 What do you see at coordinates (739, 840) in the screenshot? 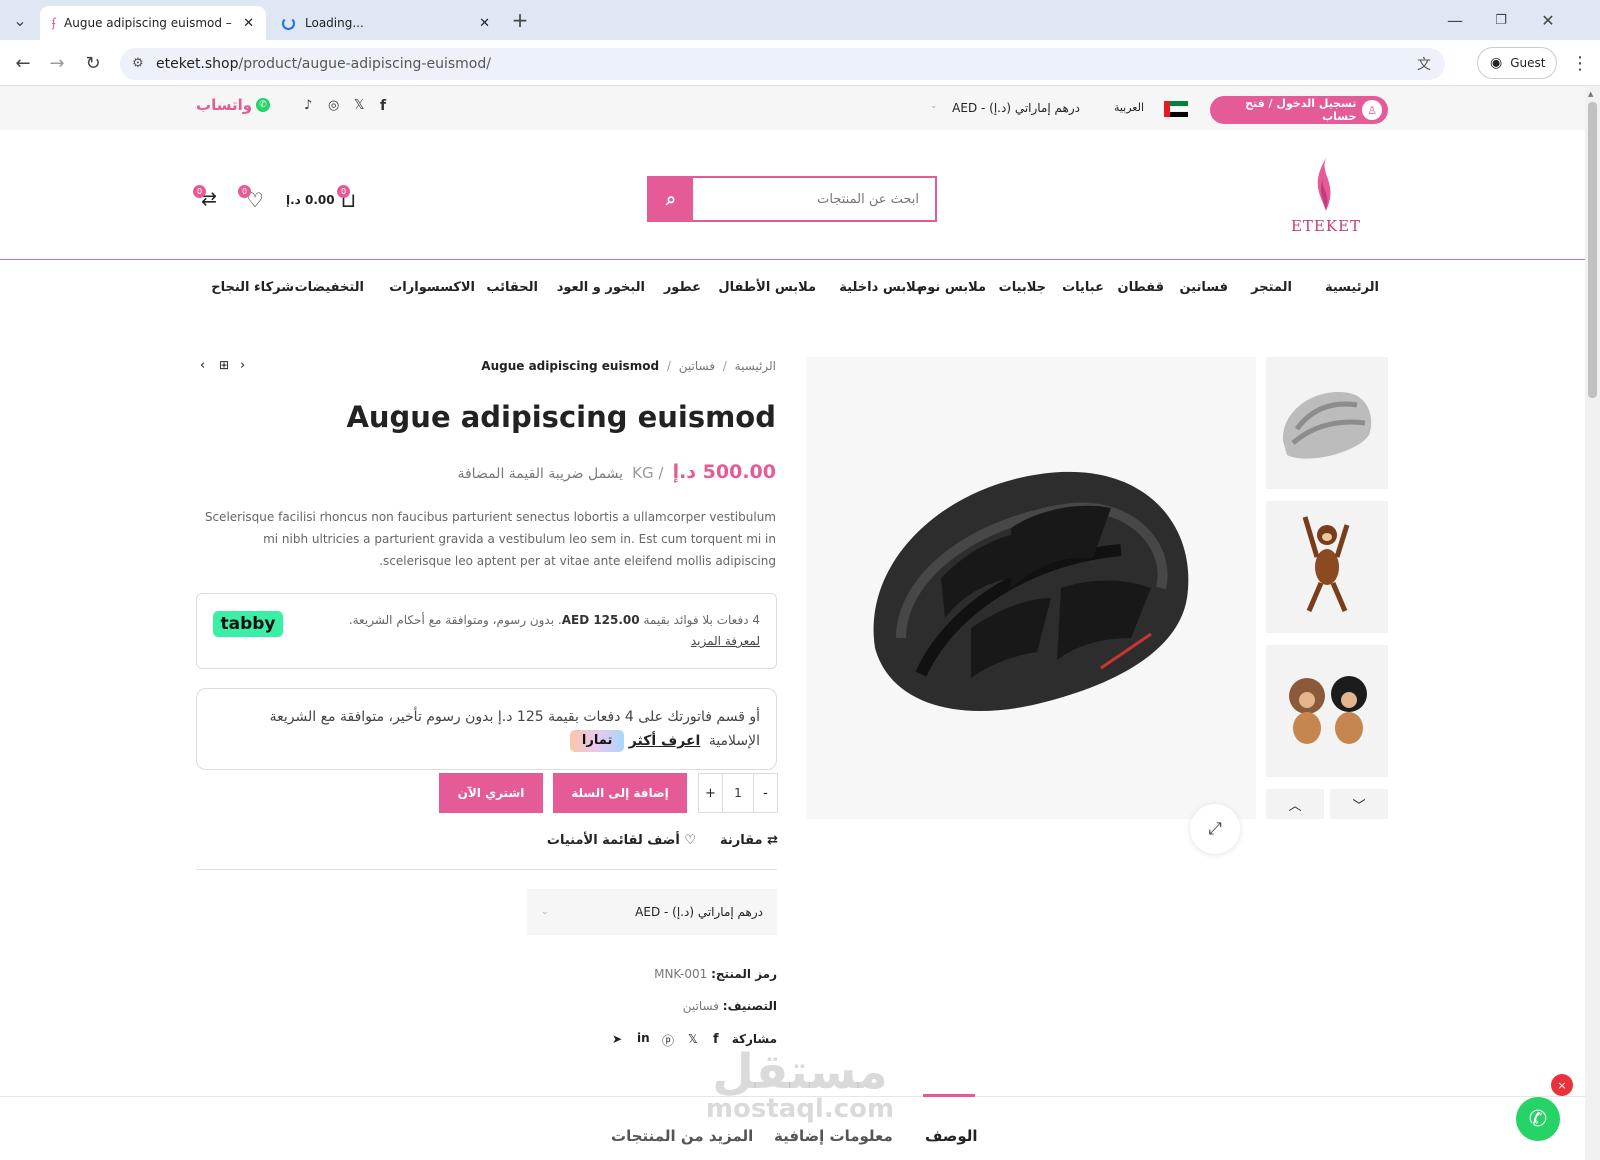
I see `compare-link: ⇄ مقارنة` at bounding box center [739, 840].